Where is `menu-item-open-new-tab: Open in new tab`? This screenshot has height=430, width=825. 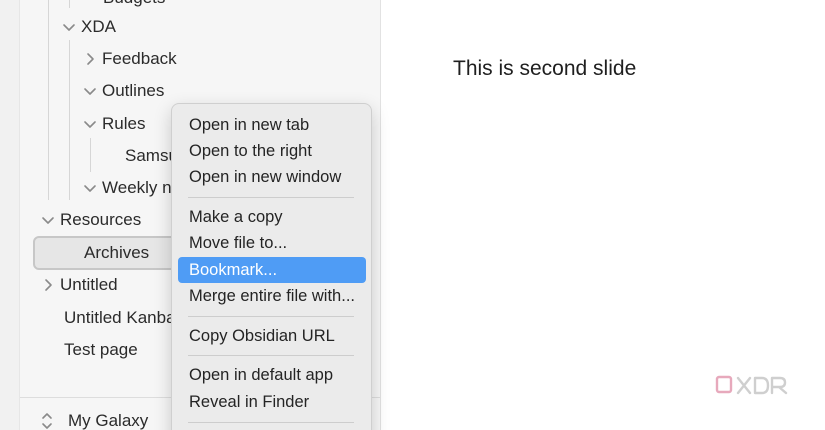
menu-item-open-new-tab: Open in new tab is located at coordinates (272, 125).